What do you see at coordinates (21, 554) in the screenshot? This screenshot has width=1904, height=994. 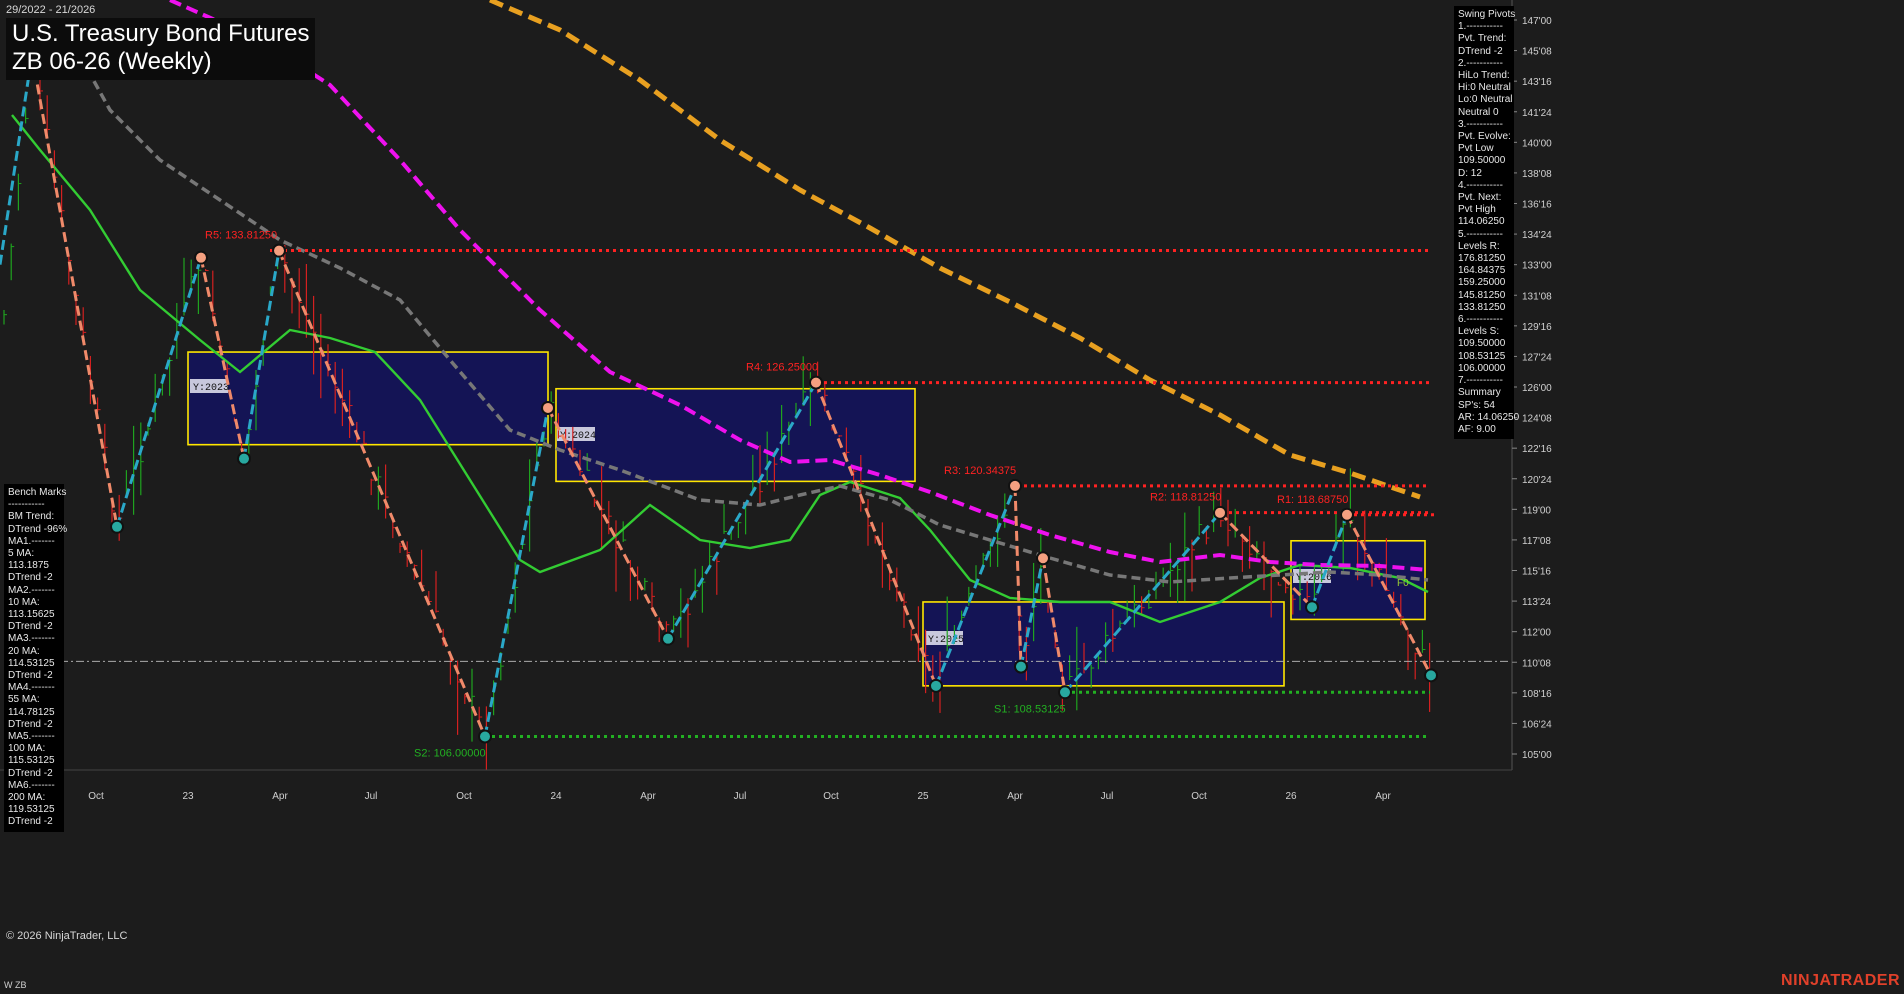 I see `bench-panel-line: 5 MA:` at bounding box center [21, 554].